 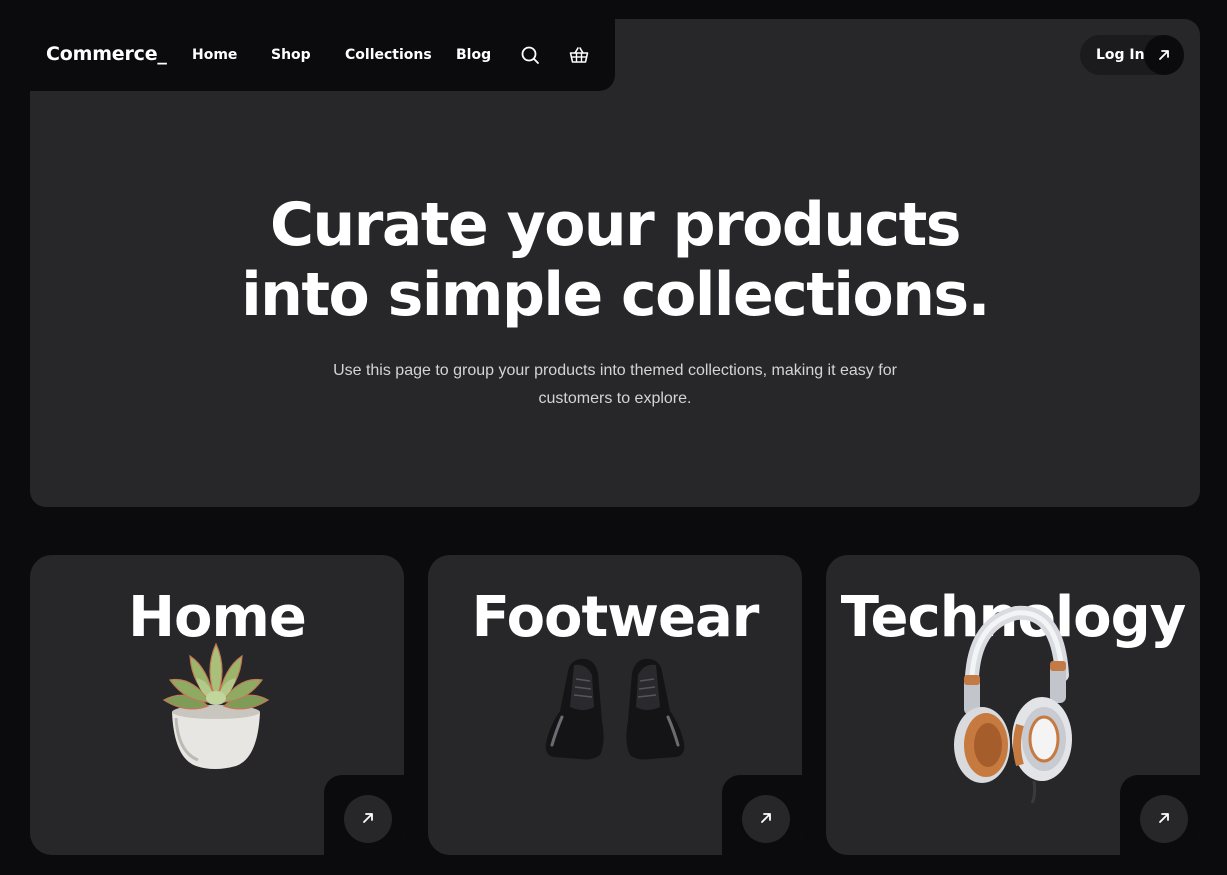 What do you see at coordinates (615, 398) in the screenshot?
I see `hero-subtitle-line2: customers to explore.` at bounding box center [615, 398].